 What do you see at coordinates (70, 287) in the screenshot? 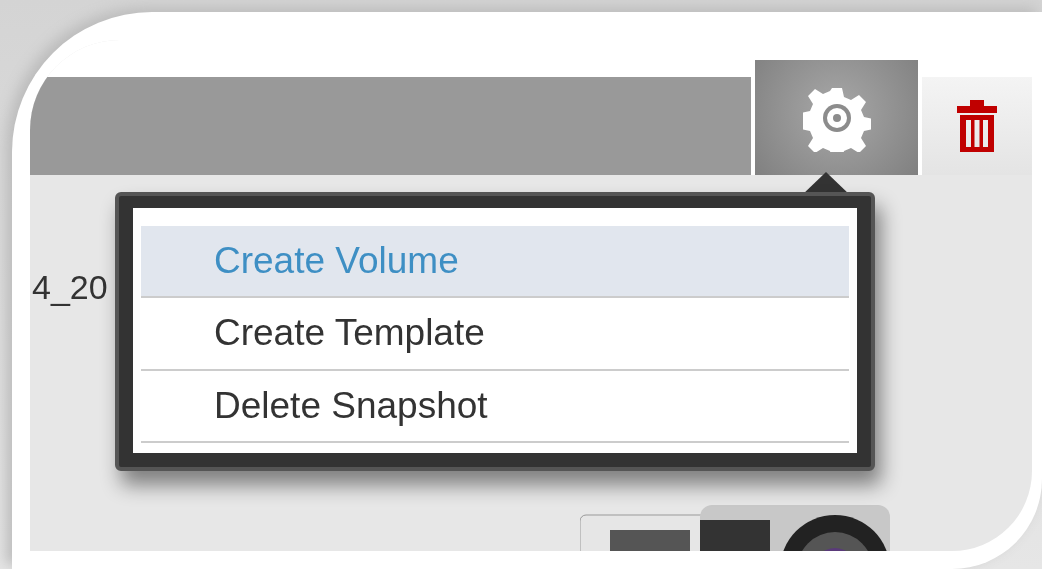
I see `row-text: 4_20` at bounding box center [70, 287].